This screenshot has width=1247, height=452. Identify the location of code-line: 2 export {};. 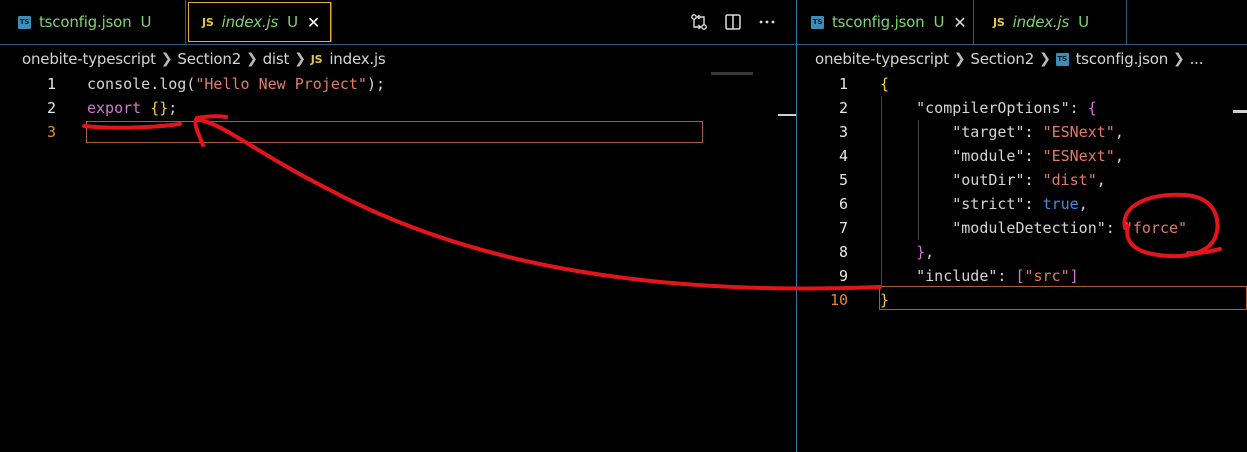
(398, 108).